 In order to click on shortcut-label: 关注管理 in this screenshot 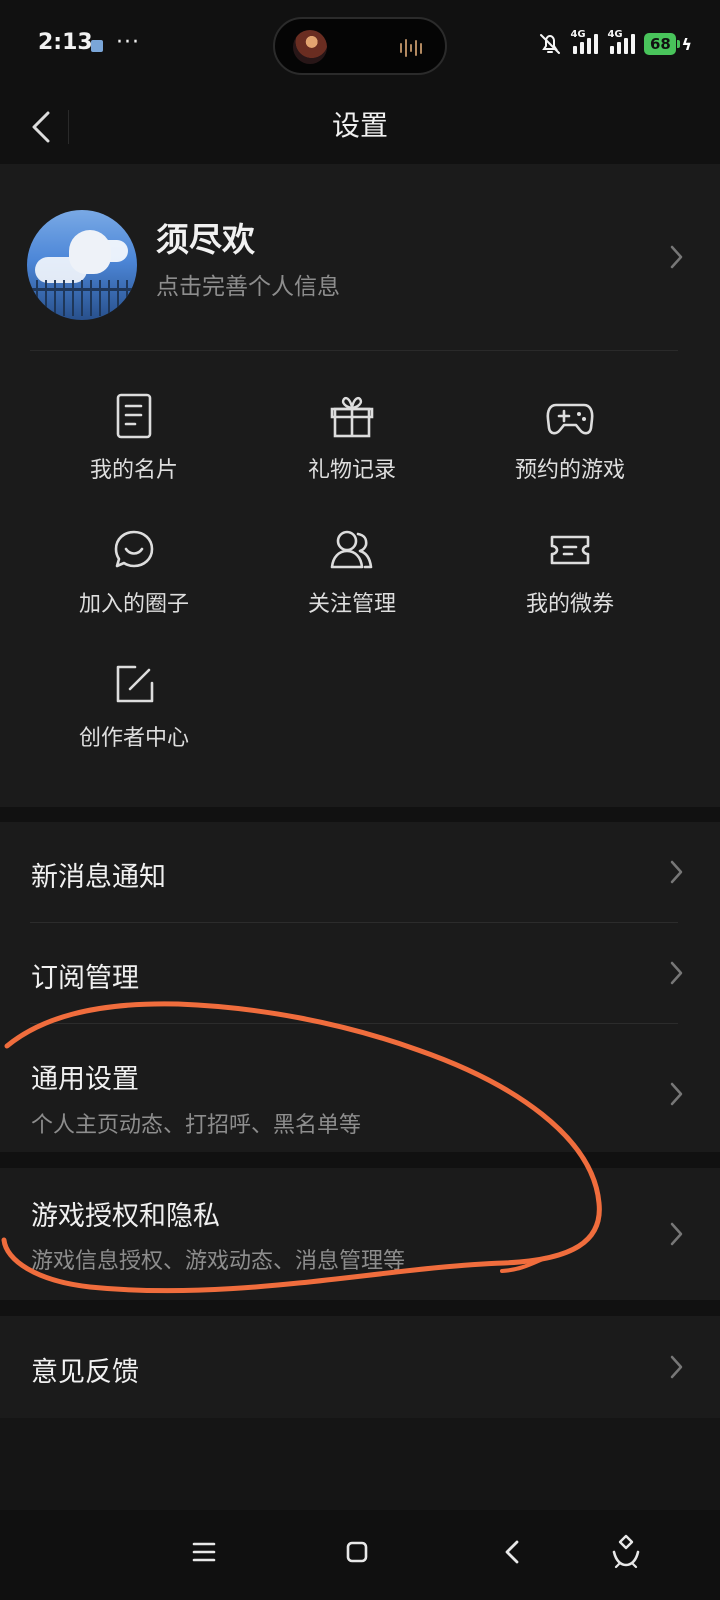, I will do `click(351, 604)`.